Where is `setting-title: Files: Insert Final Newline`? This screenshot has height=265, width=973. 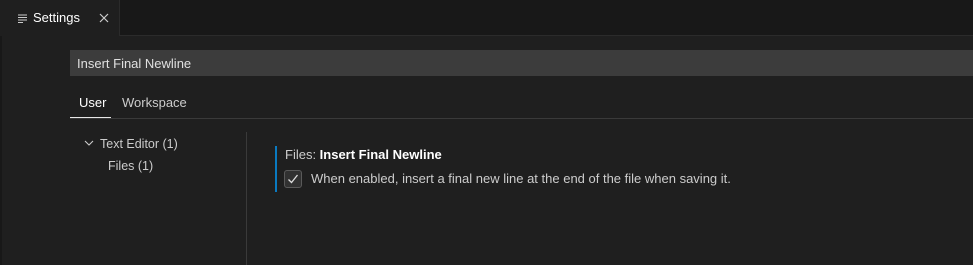 setting-title: Files: Insert Final Newline is located at coordinates (363, 154).